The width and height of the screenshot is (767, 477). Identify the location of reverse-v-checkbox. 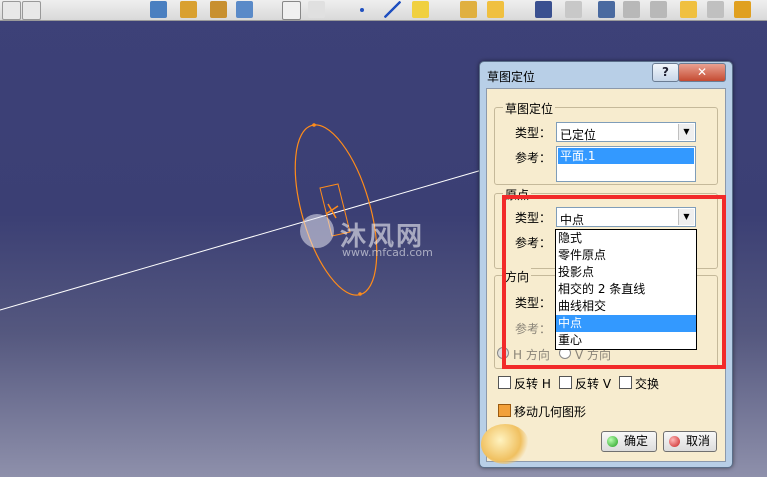
(565, 382).